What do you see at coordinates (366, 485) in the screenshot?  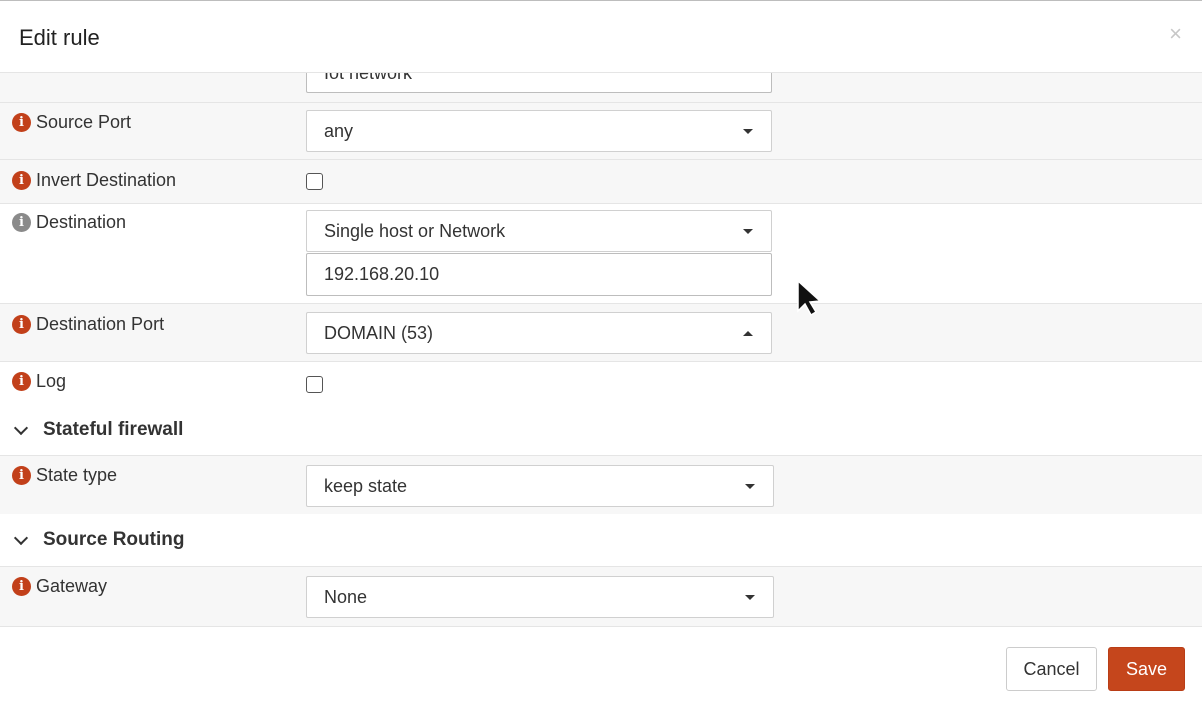 I see `state-type-value: keep state` at bounding box center [366, 485].